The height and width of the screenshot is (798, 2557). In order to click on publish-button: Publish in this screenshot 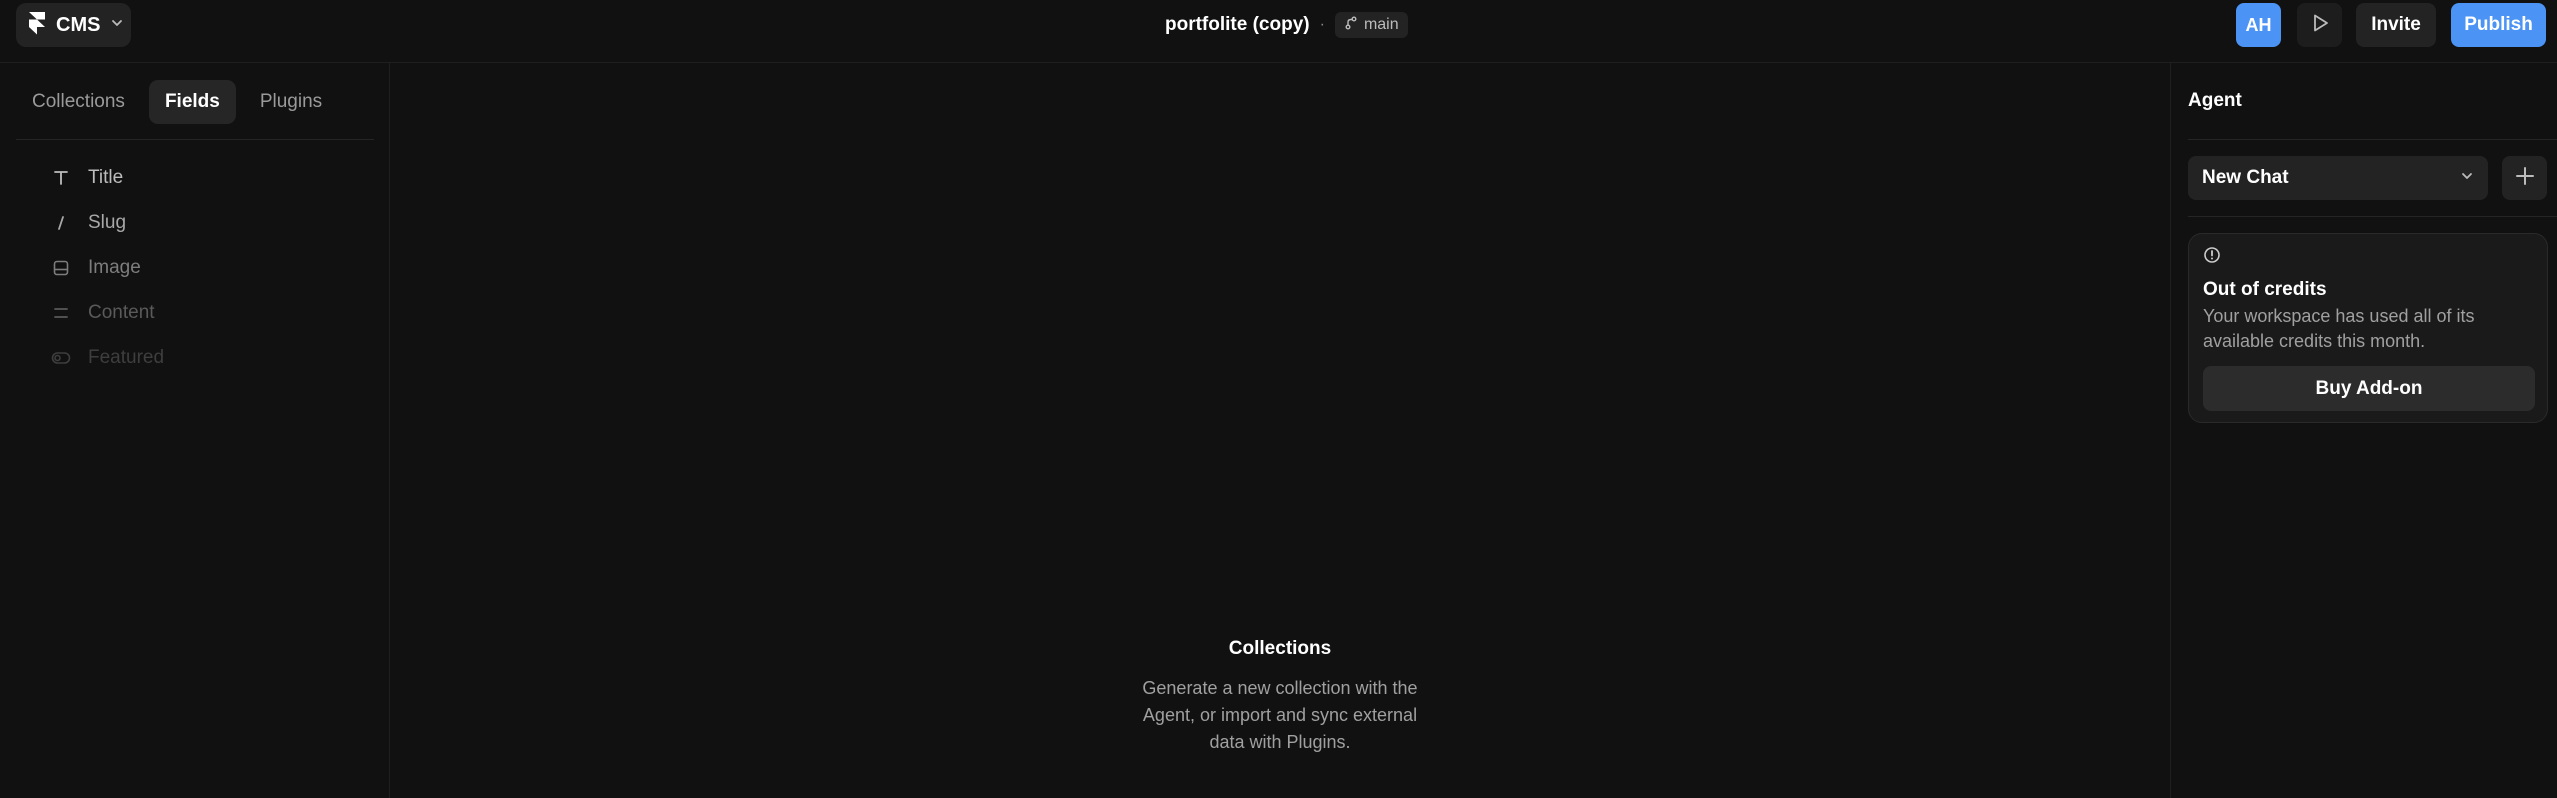, I will do `click(2498, 25)`.